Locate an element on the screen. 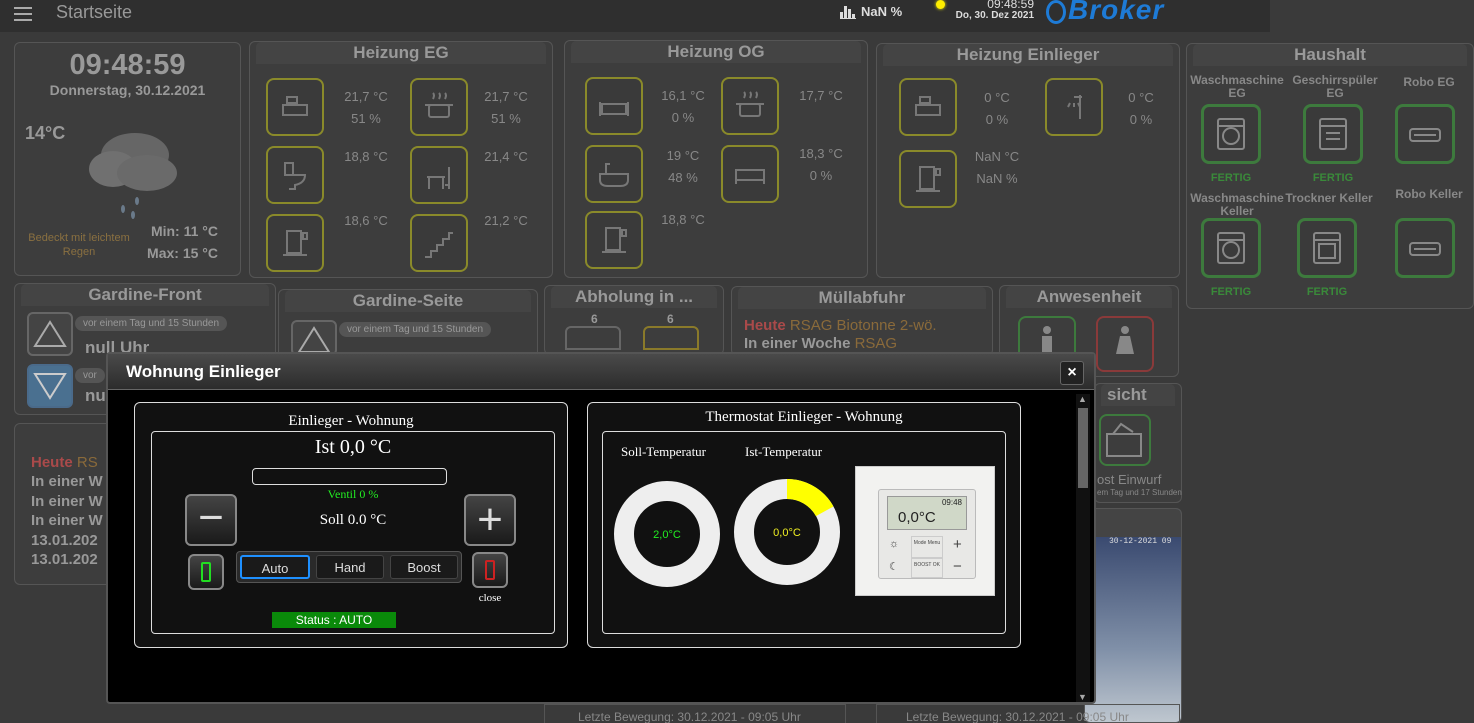 This screenshot has width=1474, height=723. mode-selector: Auto Hand Boost is located at coordinates (349, 567).